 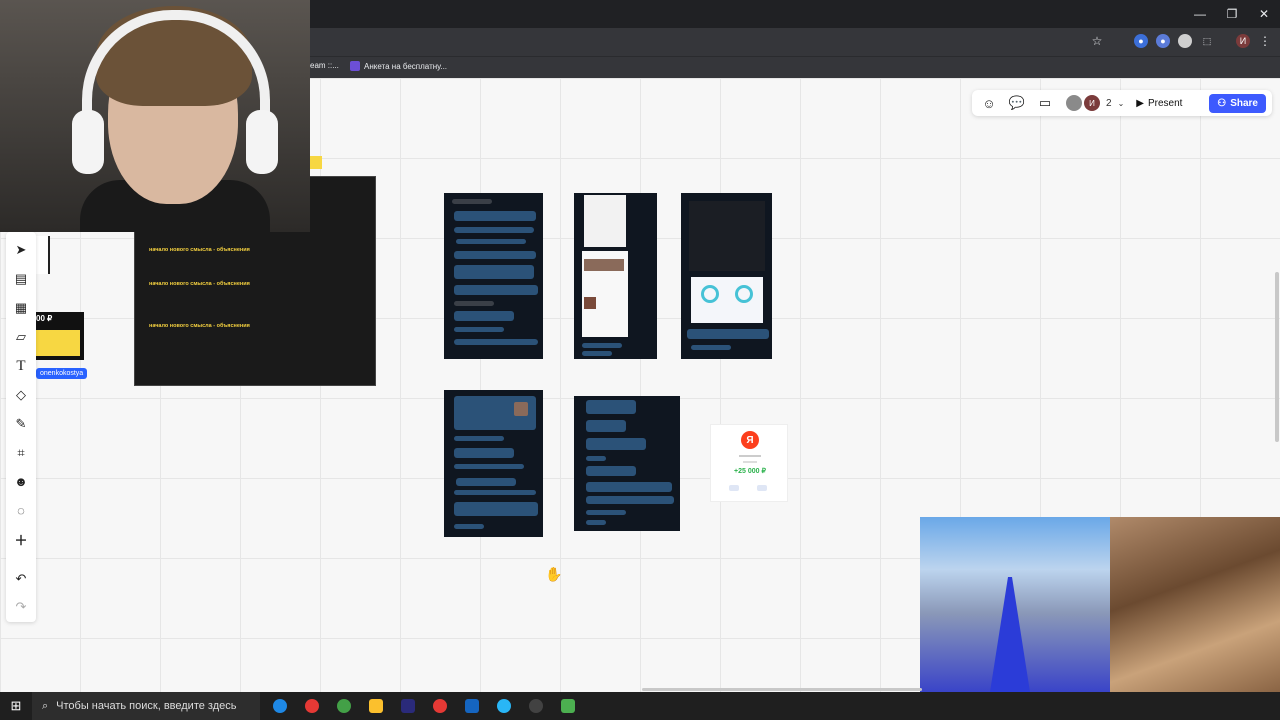 I want to click on undo-icon: ↶, so click(x=21, y=578).